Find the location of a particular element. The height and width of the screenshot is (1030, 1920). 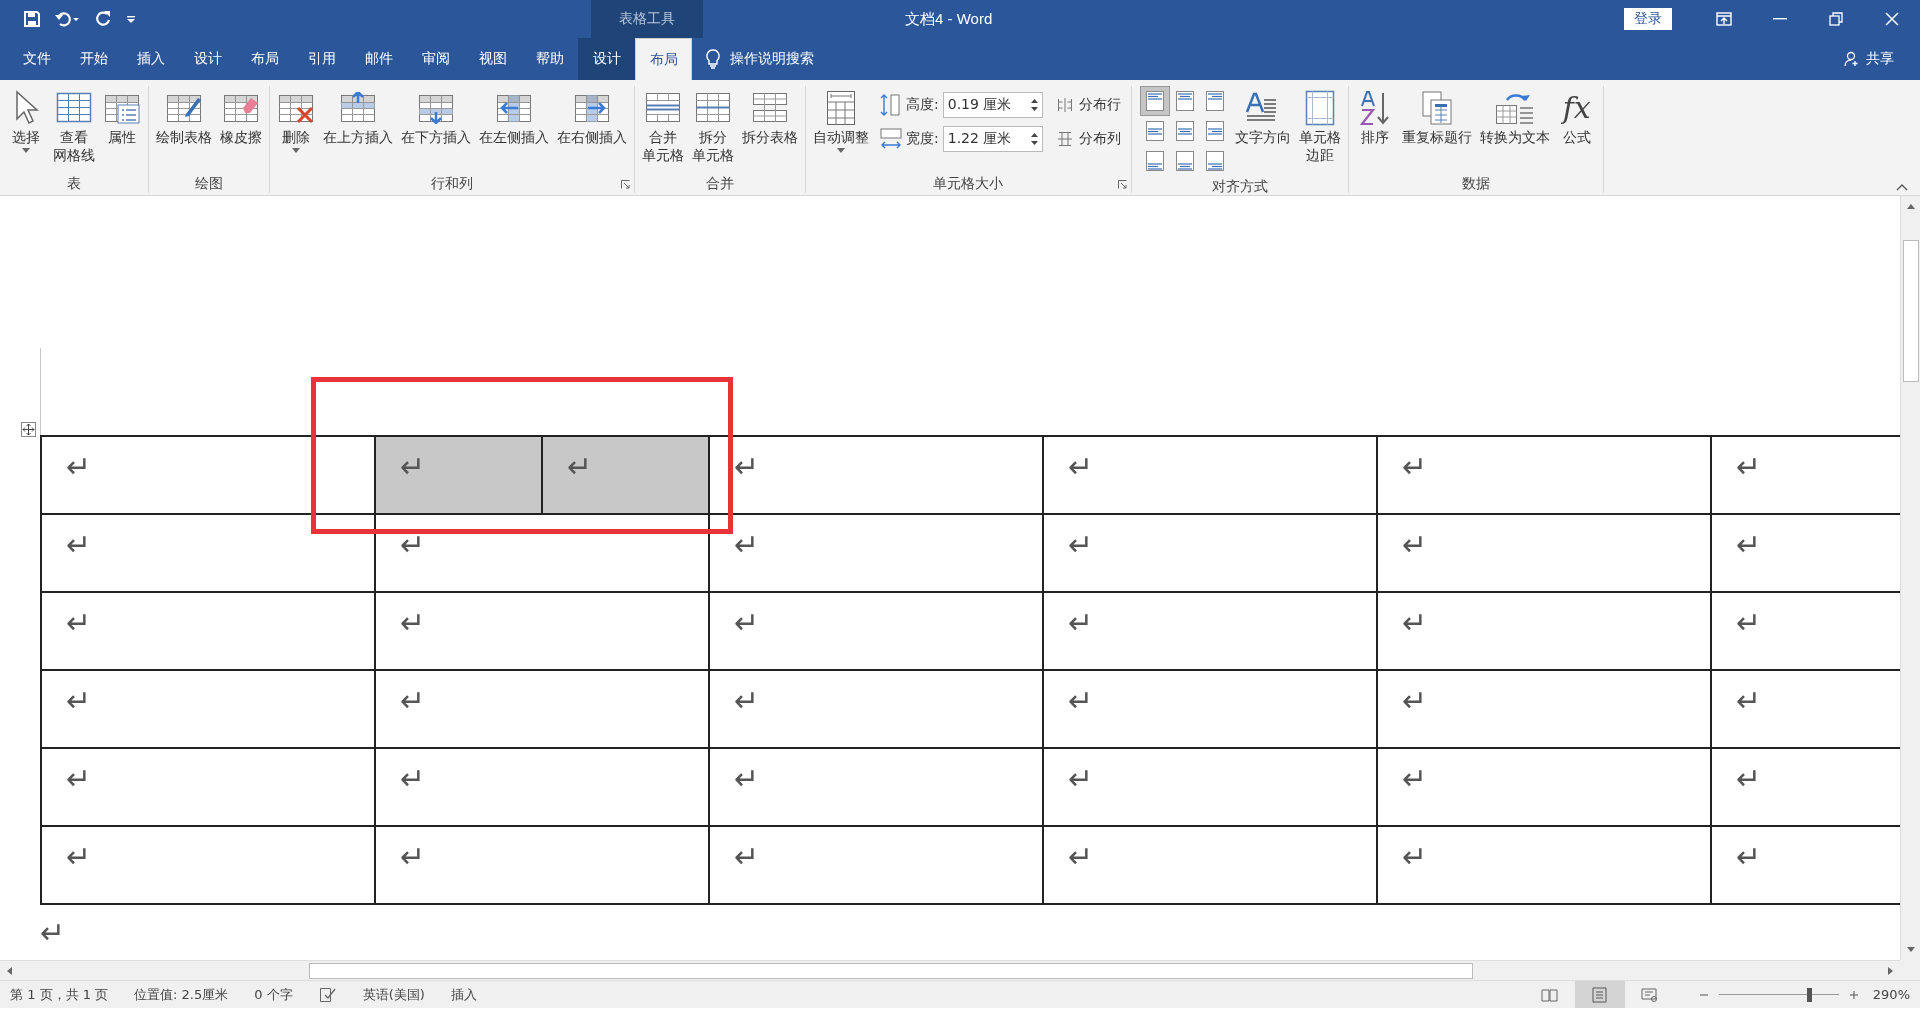

scroll-up-icon is located at coordinates (1910, 206).